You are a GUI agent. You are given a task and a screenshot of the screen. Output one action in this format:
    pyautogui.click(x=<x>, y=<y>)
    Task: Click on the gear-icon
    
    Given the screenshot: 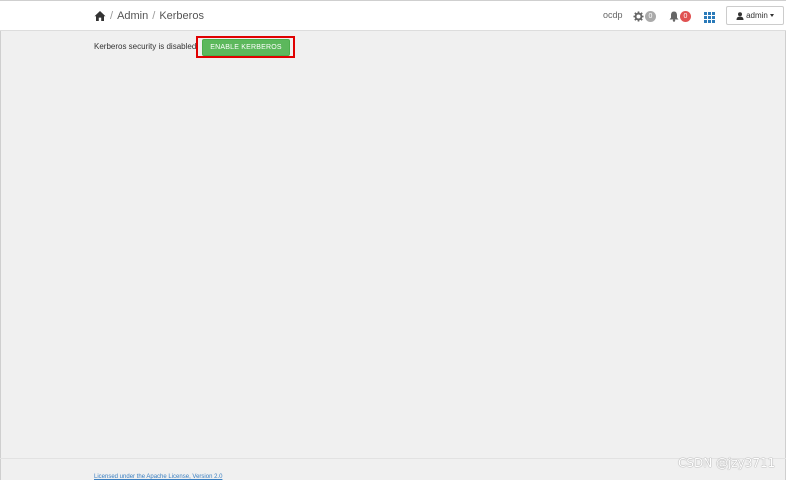 What is the action you would take?
    pyautogui.click(x=638, y=16)
    